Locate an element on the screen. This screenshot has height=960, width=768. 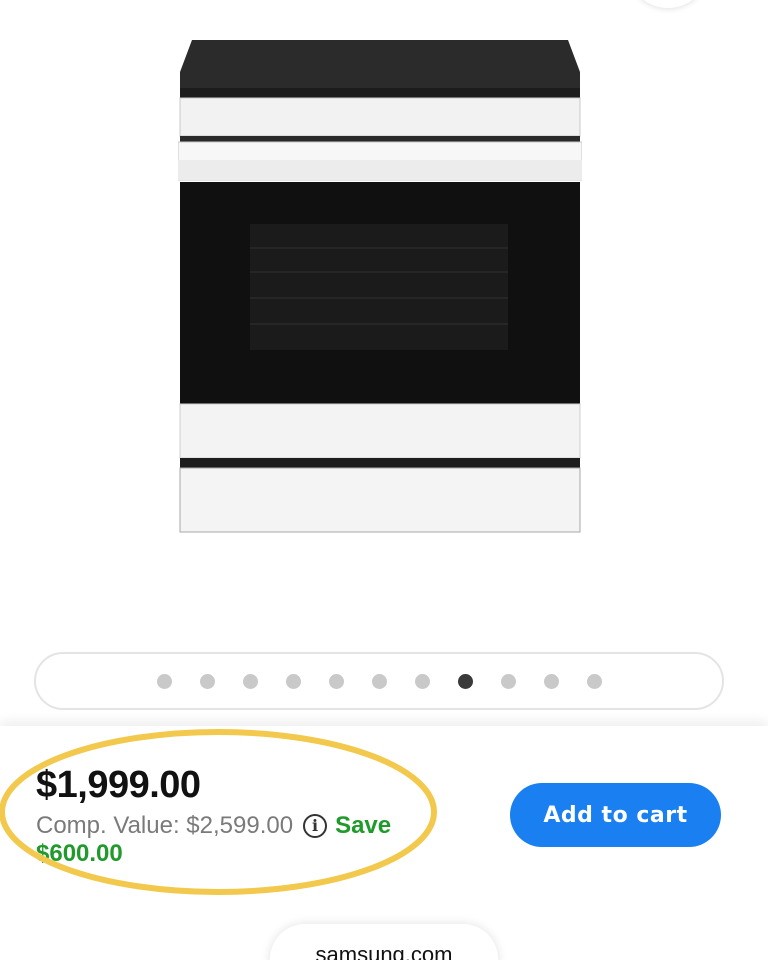
comparison-value-line: Comp. Value: $2,599.00 i Save $600.00 is located at coordinates (246, 840).